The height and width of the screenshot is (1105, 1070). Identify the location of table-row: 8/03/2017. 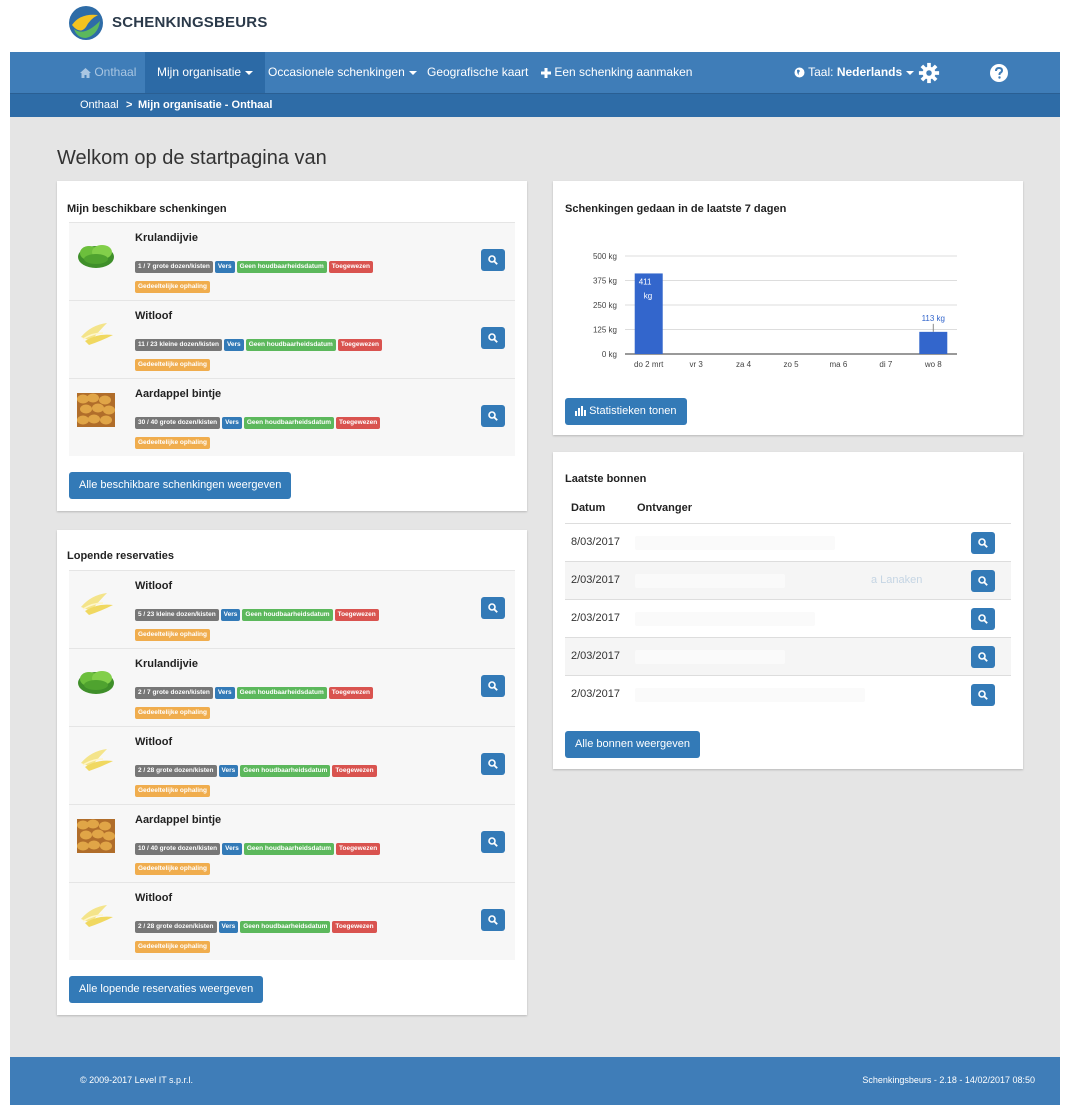
(788, 542).